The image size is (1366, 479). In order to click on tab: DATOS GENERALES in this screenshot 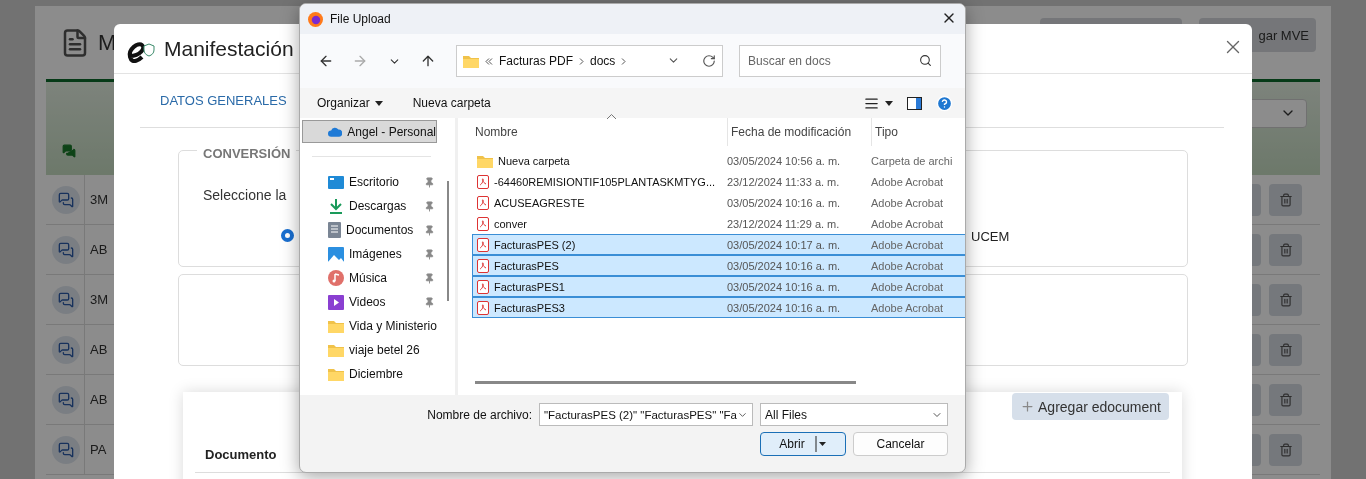, I will do `click(223, 100)`.